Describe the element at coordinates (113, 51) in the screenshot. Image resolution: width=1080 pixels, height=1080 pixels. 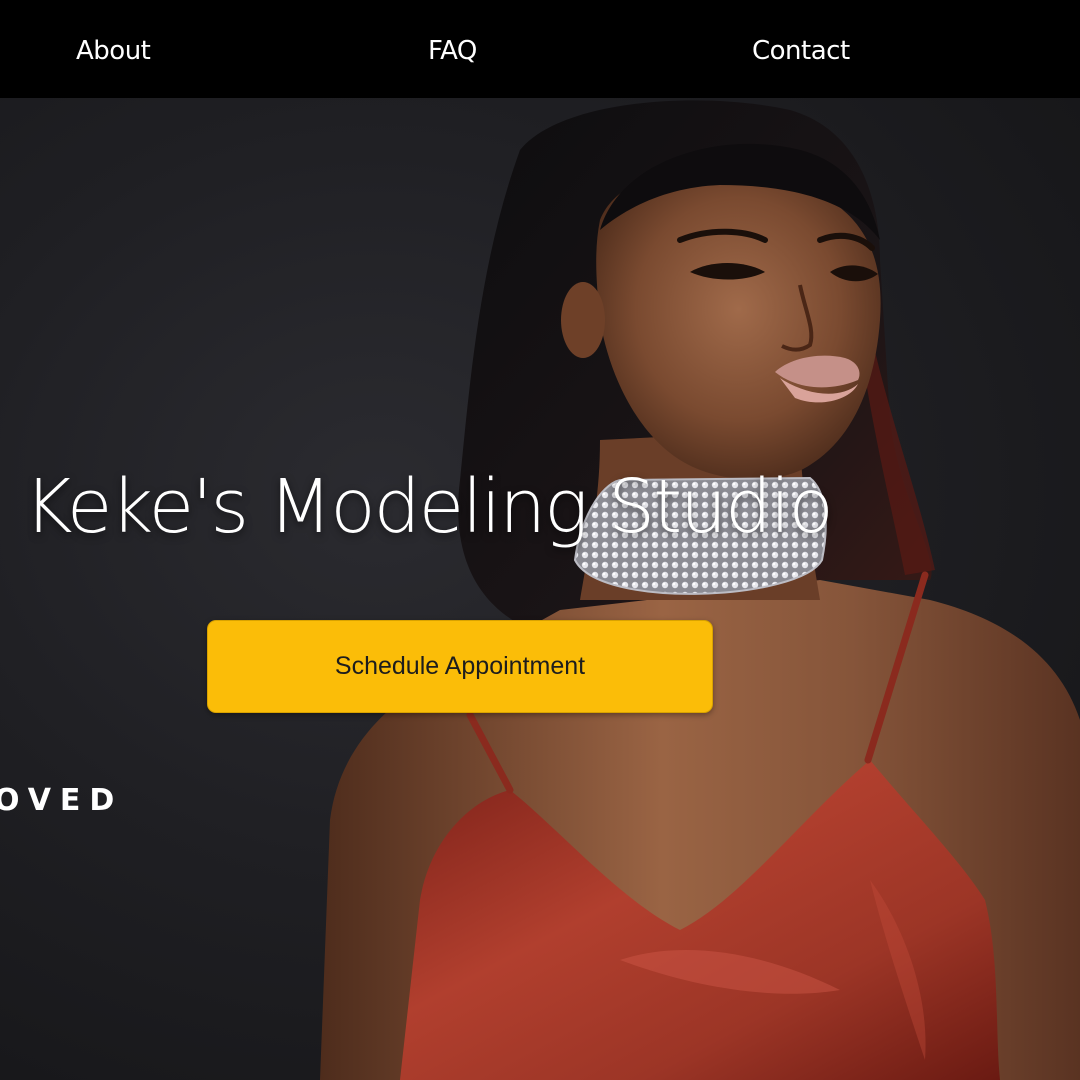
I see `nav-link-about: About` at that location.